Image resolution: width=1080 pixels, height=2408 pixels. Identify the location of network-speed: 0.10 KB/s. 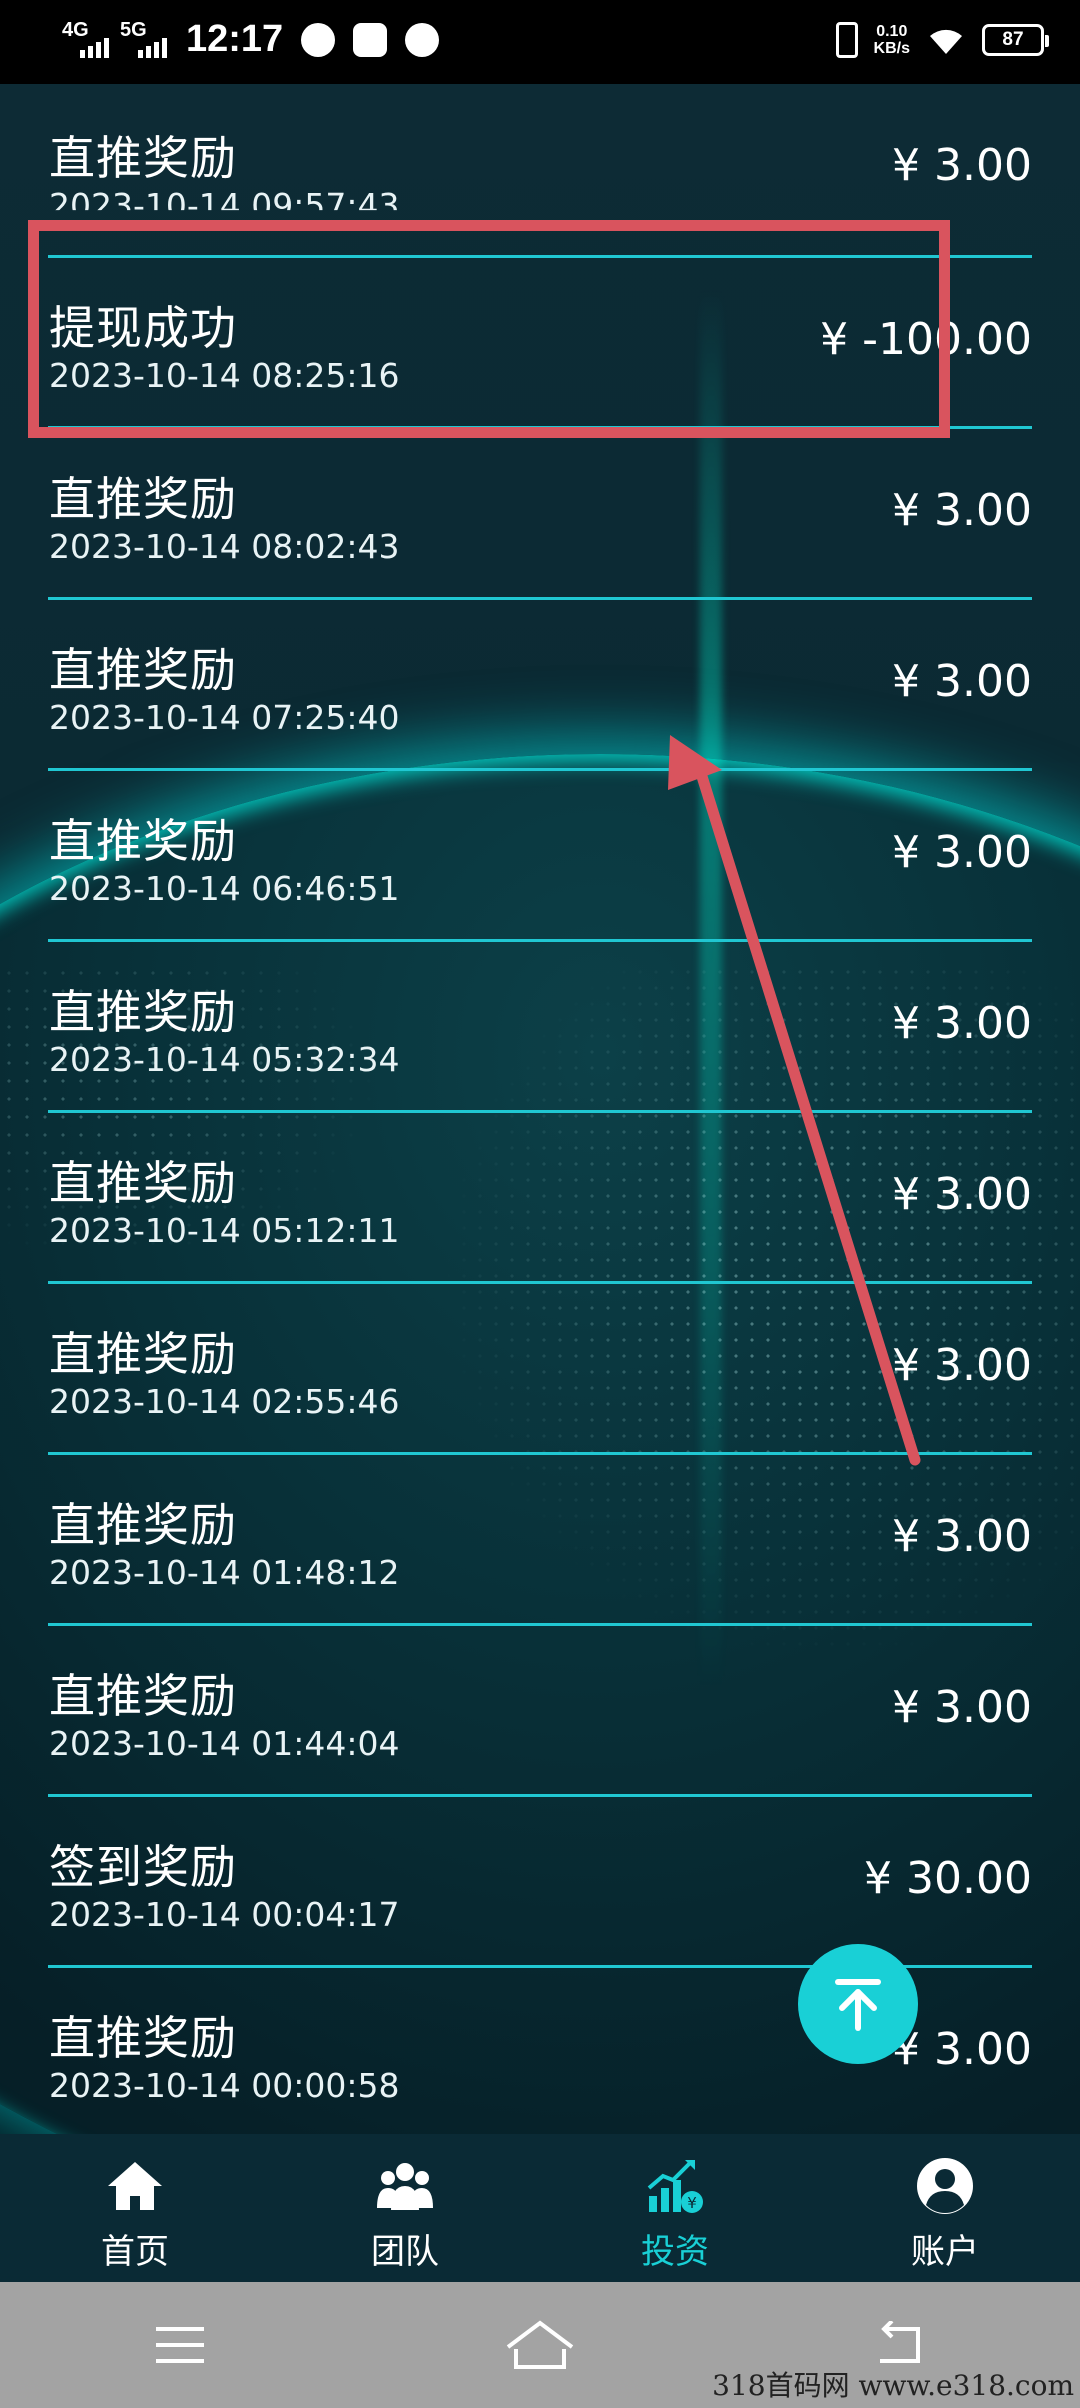
(892, 40).